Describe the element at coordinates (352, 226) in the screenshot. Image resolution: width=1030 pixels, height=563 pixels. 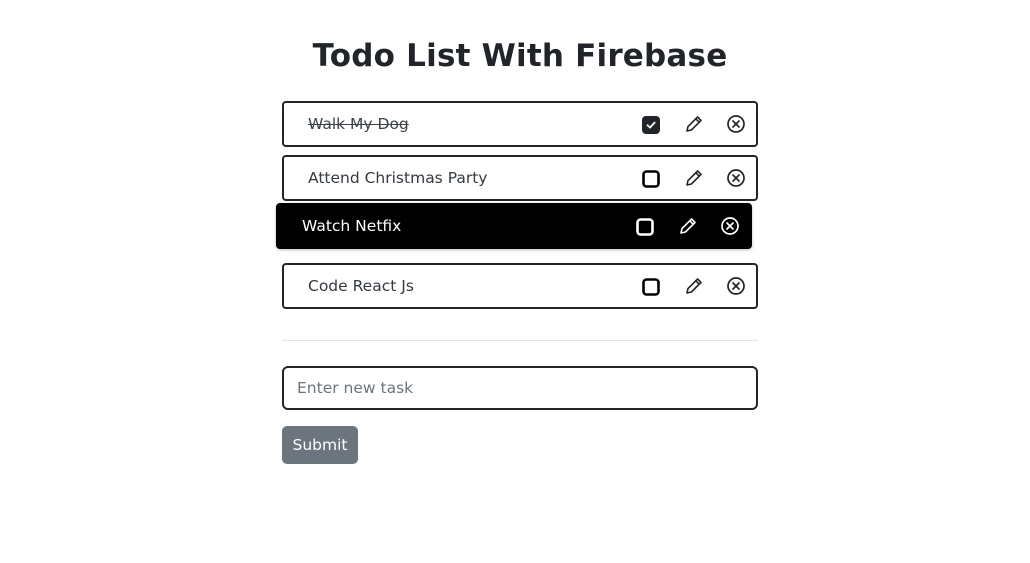
I see `todo-label: Watch Netfix` at that location.